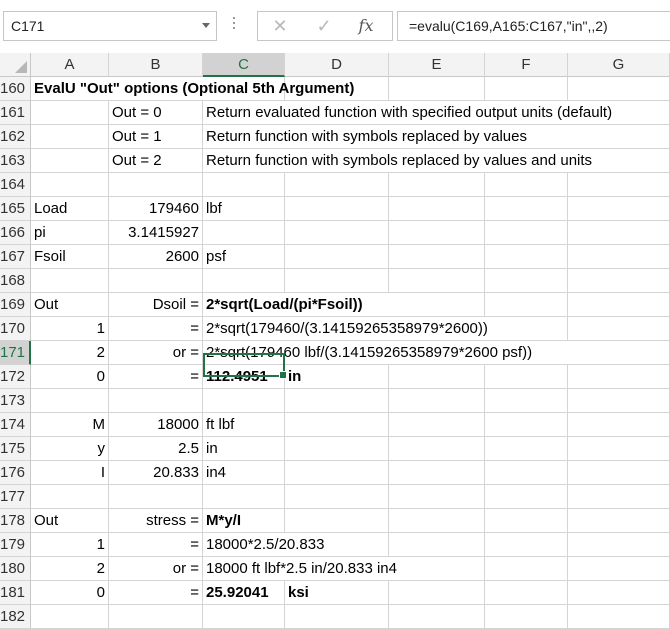 The height and width of the screenshot is (629, 670). Describe the element at coordinates (619, 89) in the screenshot. I see `cell-g160` at that location.